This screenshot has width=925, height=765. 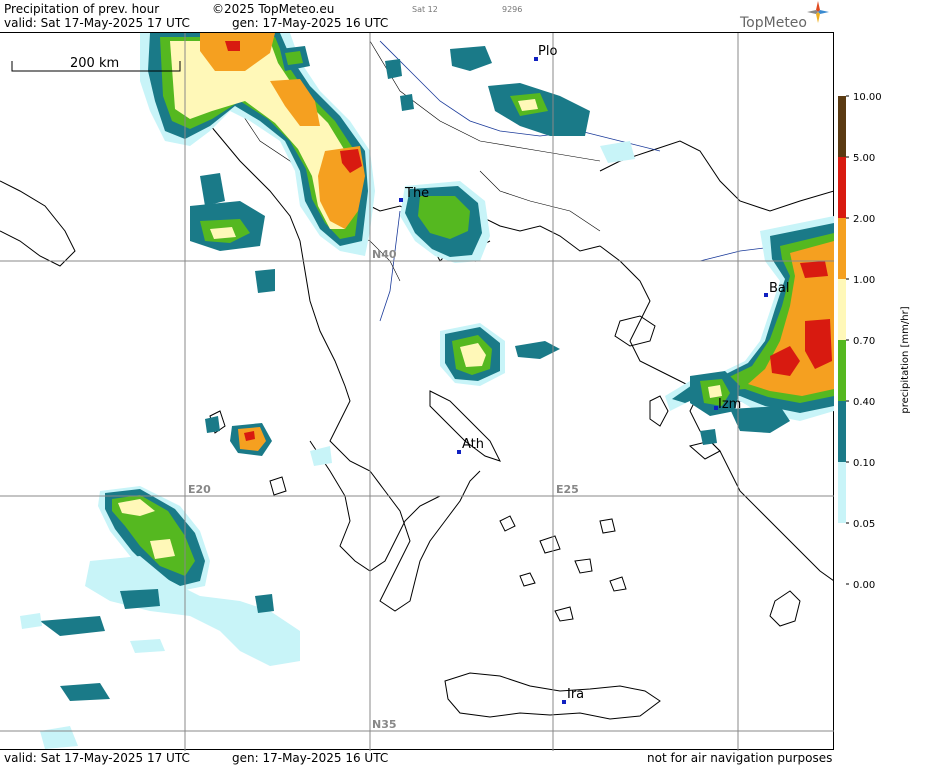 What do you see at coordinates (575, 694) in the screenshot?
I see `city-label-ira: Ira` at bounding box center [575, 694].